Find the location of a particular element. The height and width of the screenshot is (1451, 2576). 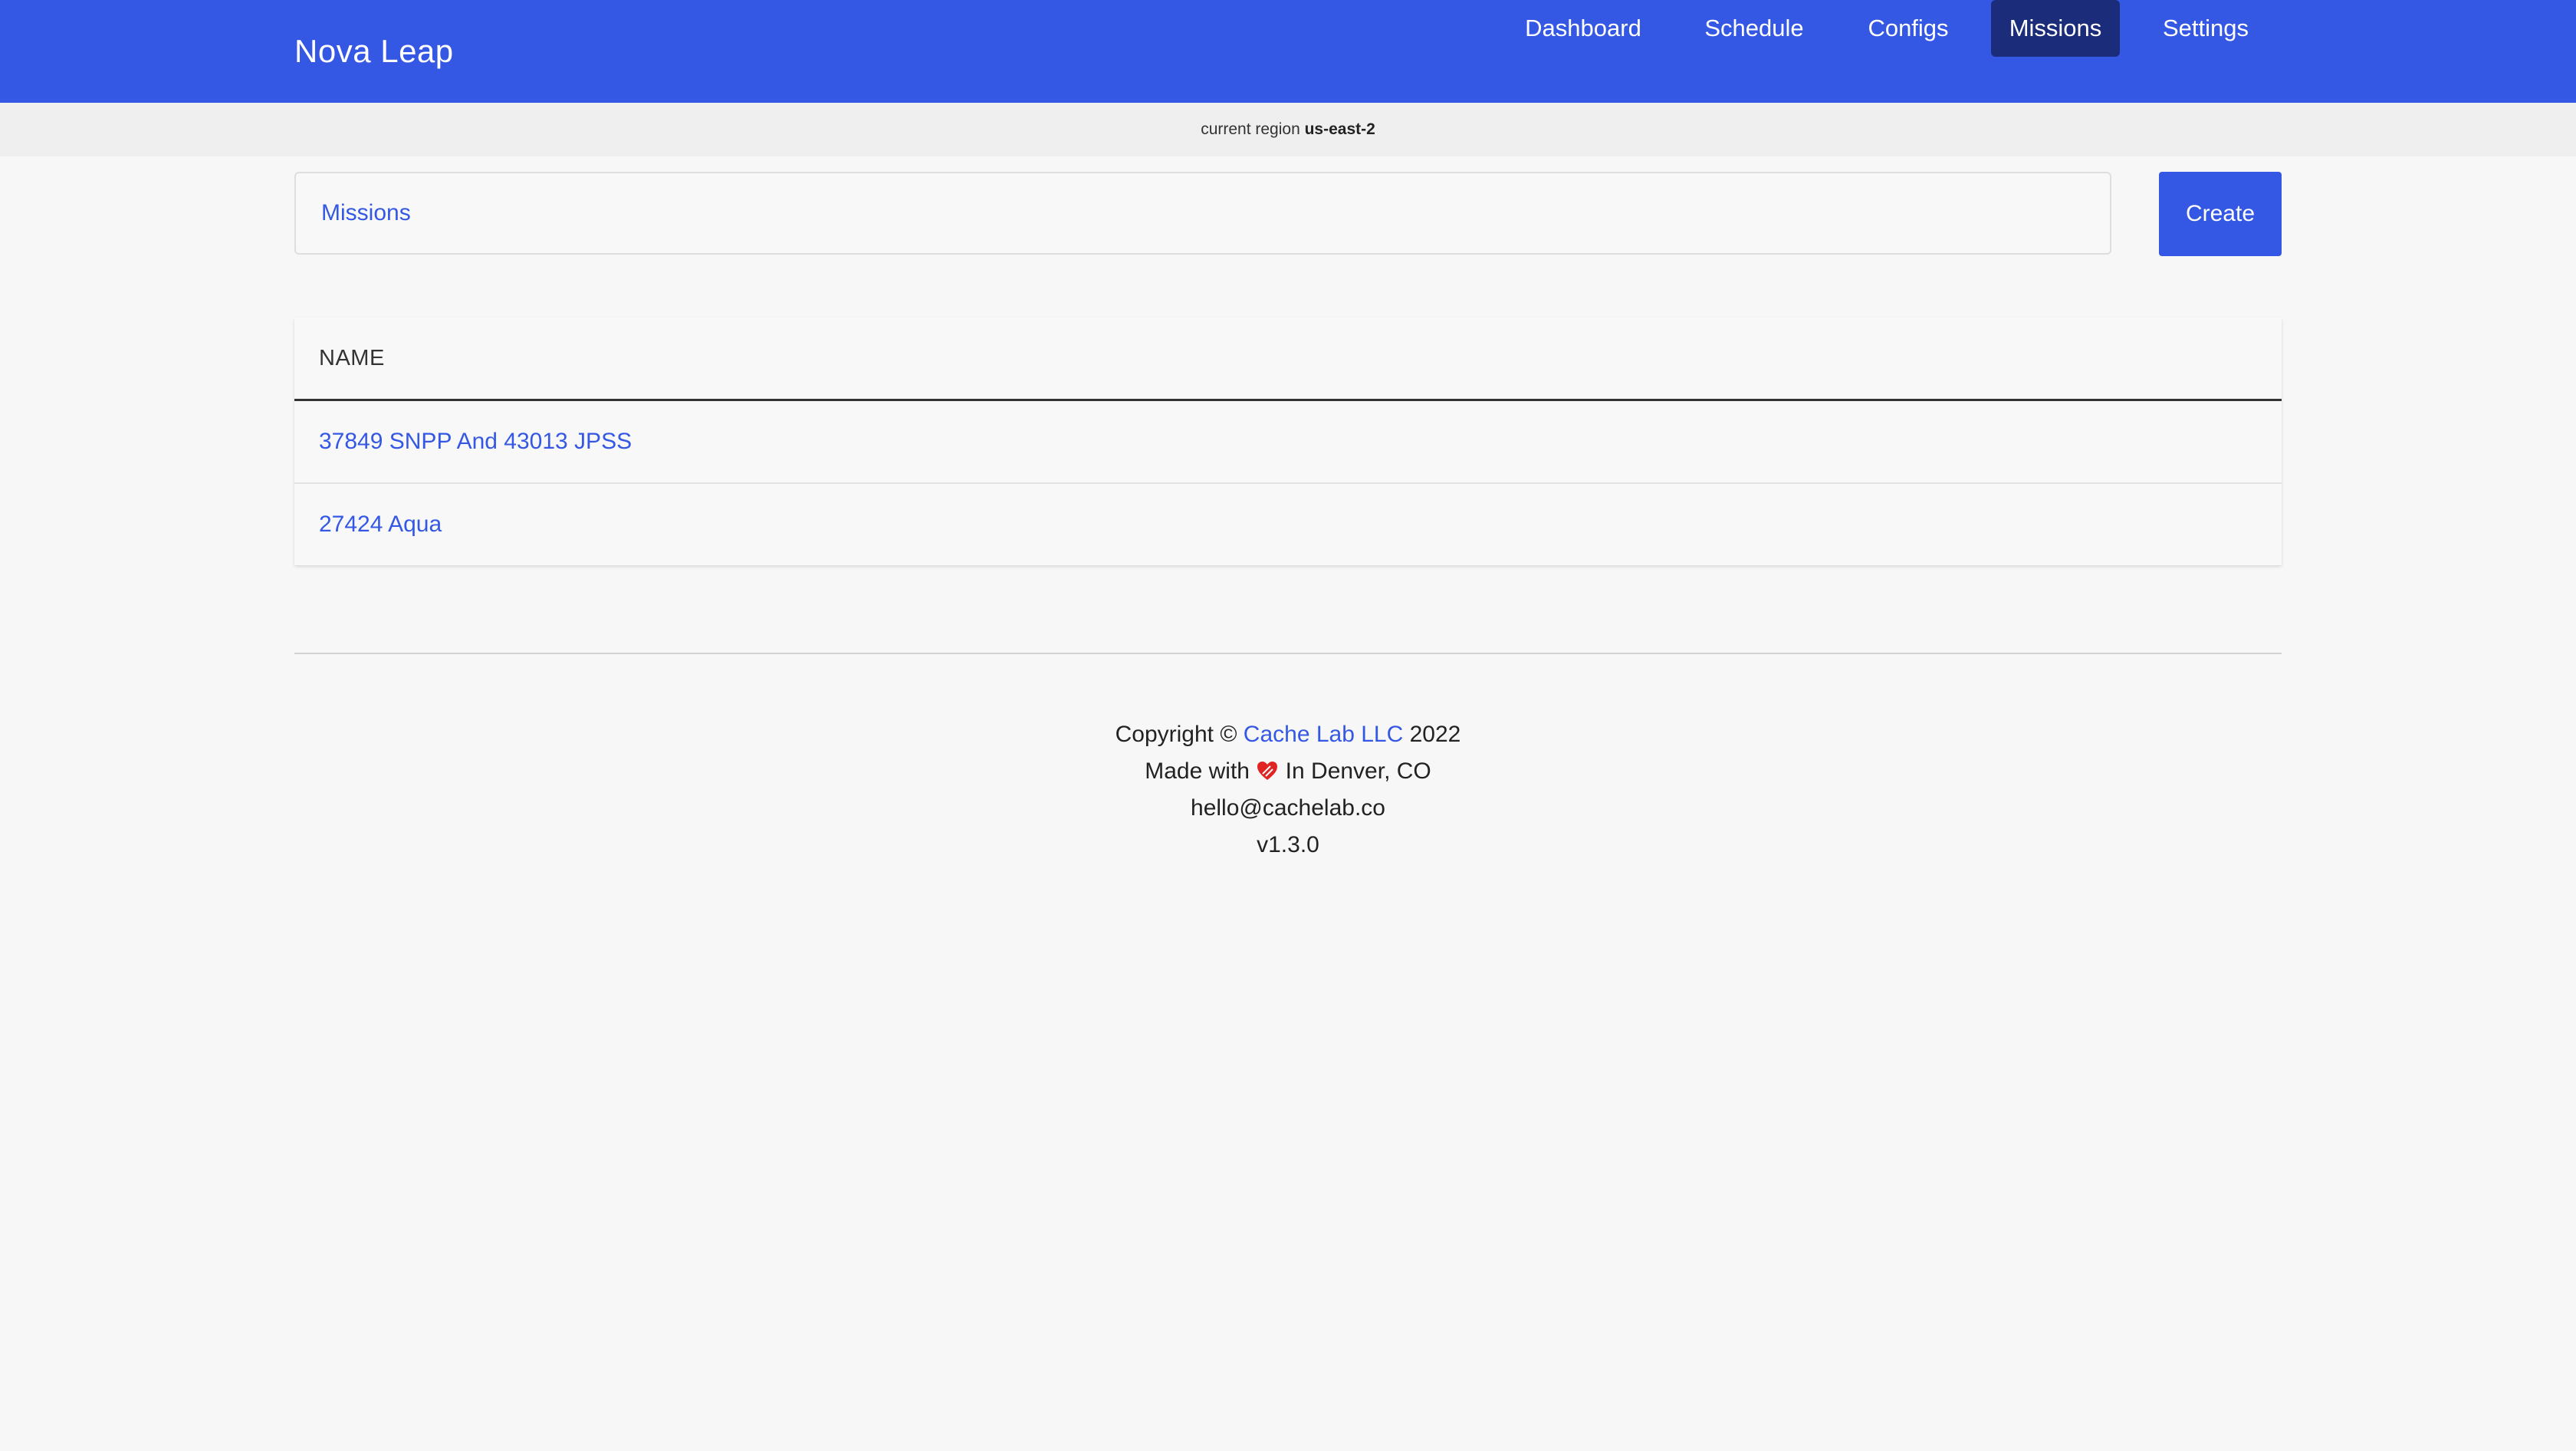

region-value: us-east-2 is located at coordinates (1339, 129).